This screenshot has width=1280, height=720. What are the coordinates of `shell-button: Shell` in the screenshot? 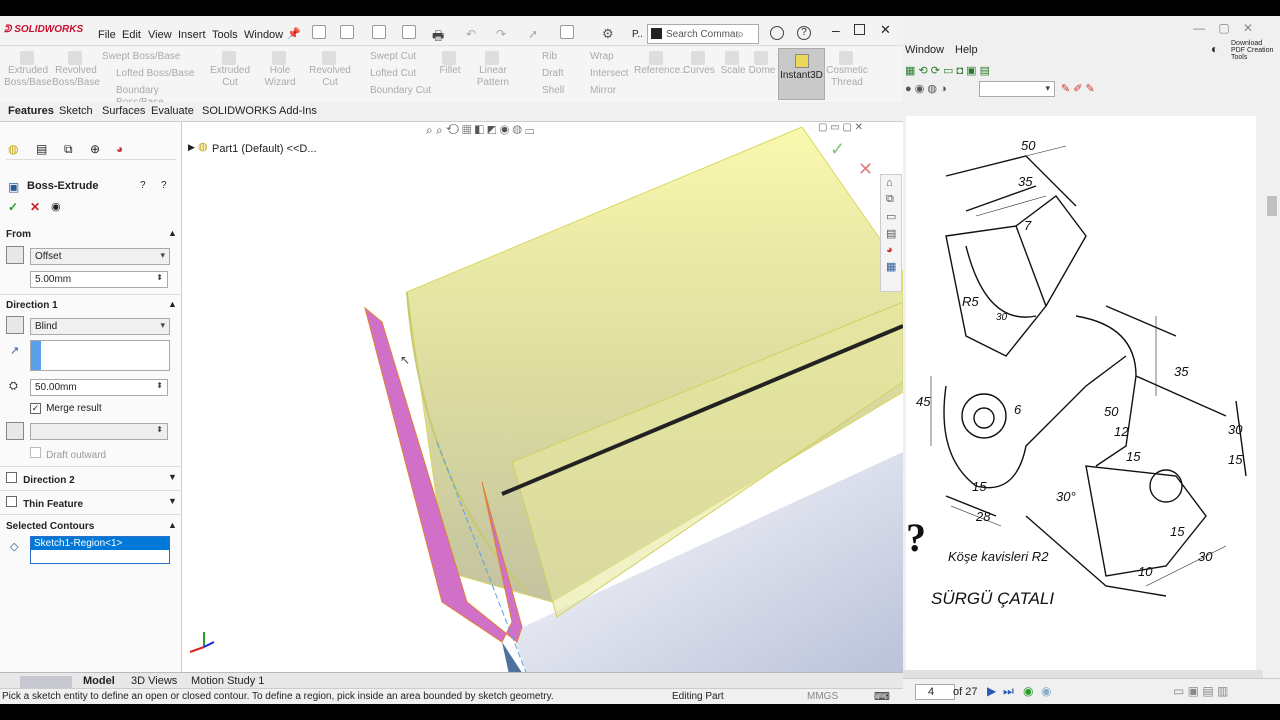 It's located at (548, 91).